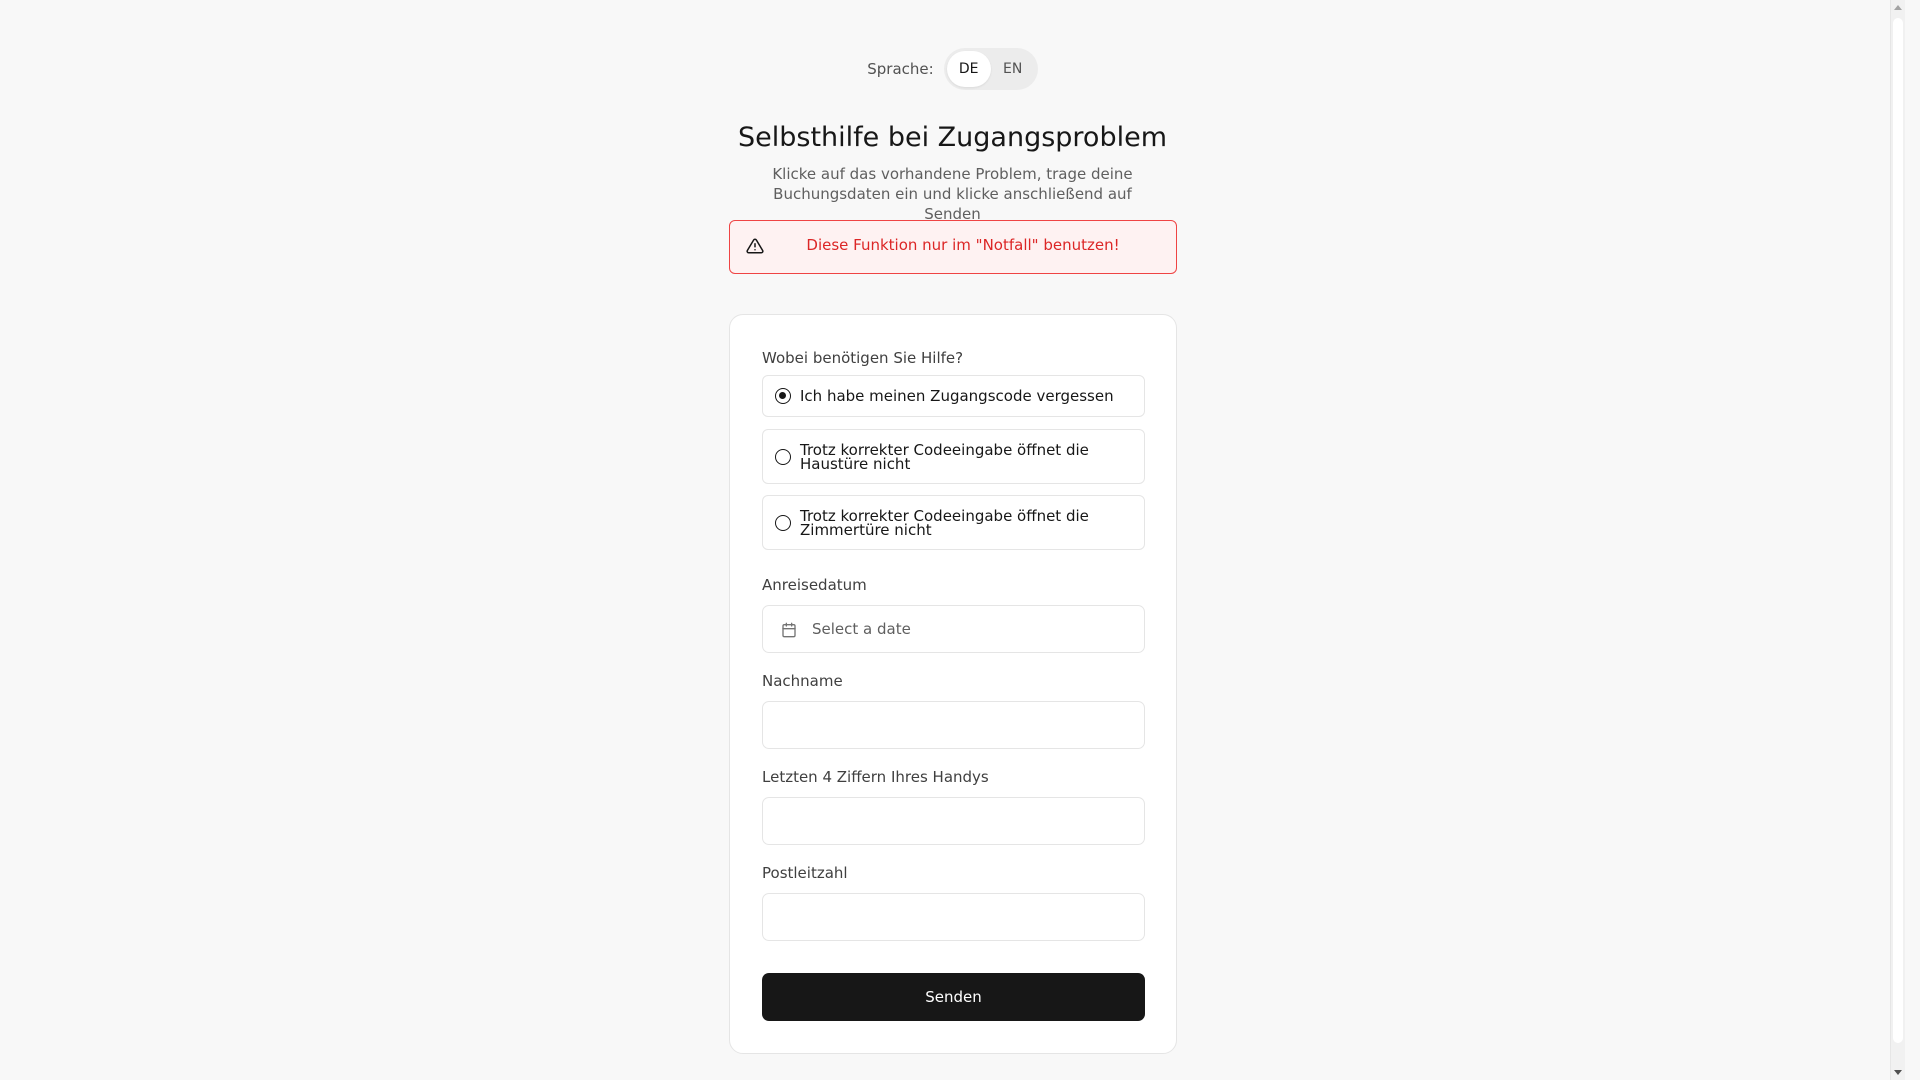  Describe the element at coordinates (1013, 69) in the screenshot. I see `language-en-button: EN` at that location.